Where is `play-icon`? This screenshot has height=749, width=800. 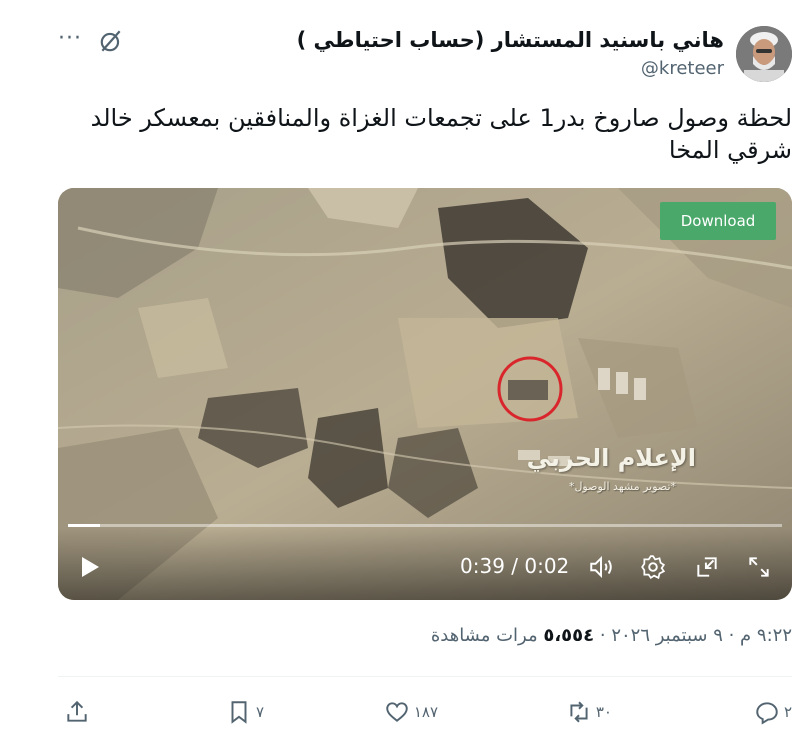 play-icon is located at coordinates (90, 567).